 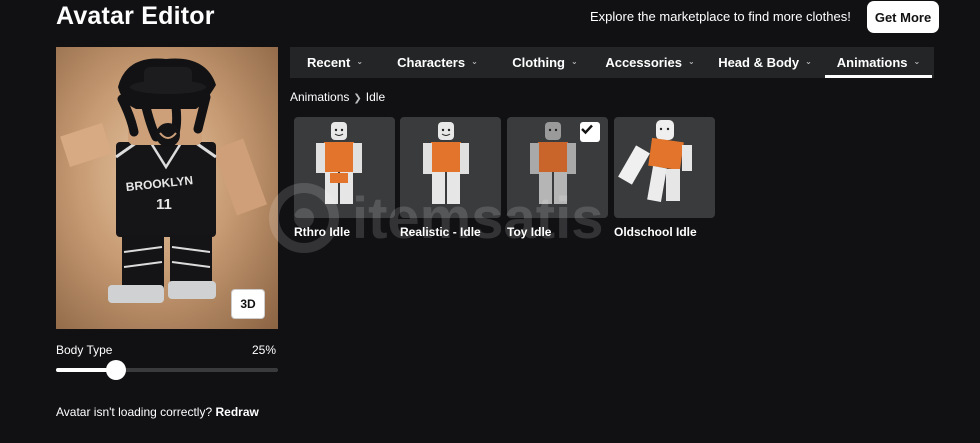 I want to click on body-type-label: Body Type, so click(x=84, y=350).